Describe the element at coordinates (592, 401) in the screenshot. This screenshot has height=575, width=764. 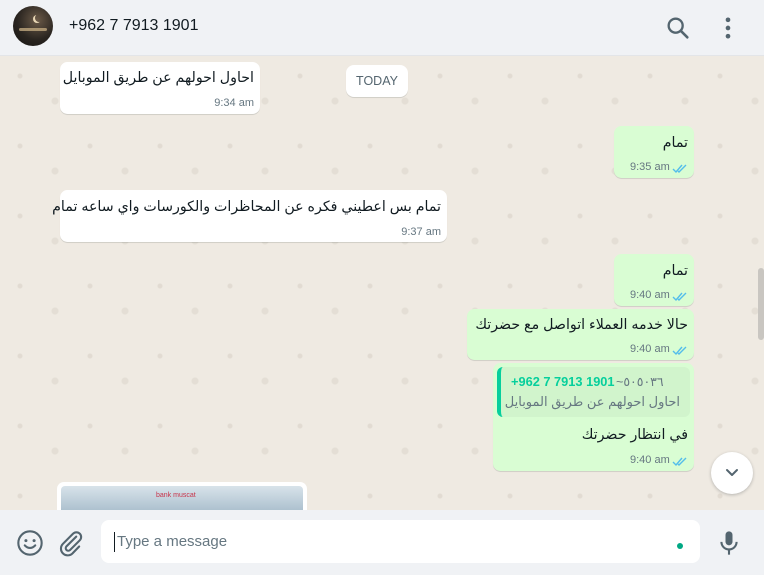
I see `quoted-text: احاول احولهم عن طريق الموبايل` at that location.